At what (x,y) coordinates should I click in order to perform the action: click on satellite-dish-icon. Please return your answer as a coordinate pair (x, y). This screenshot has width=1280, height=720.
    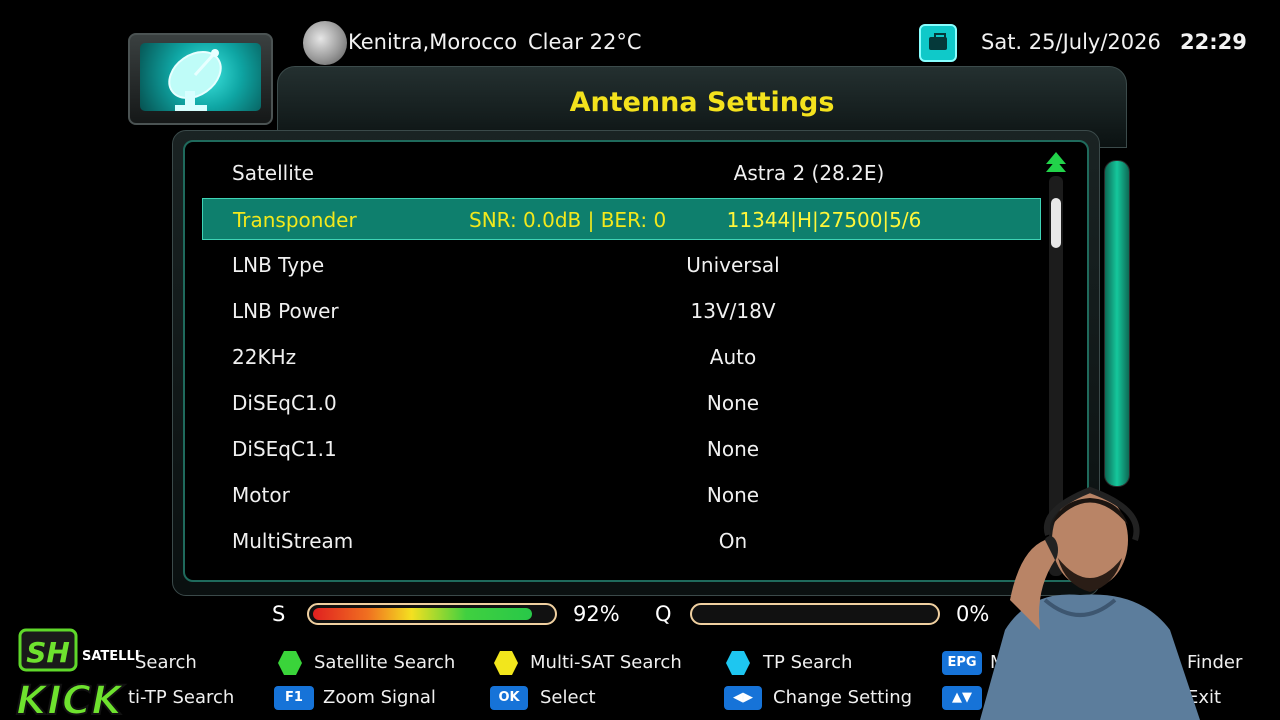
    Looking at the image, I should click on (195, 80).